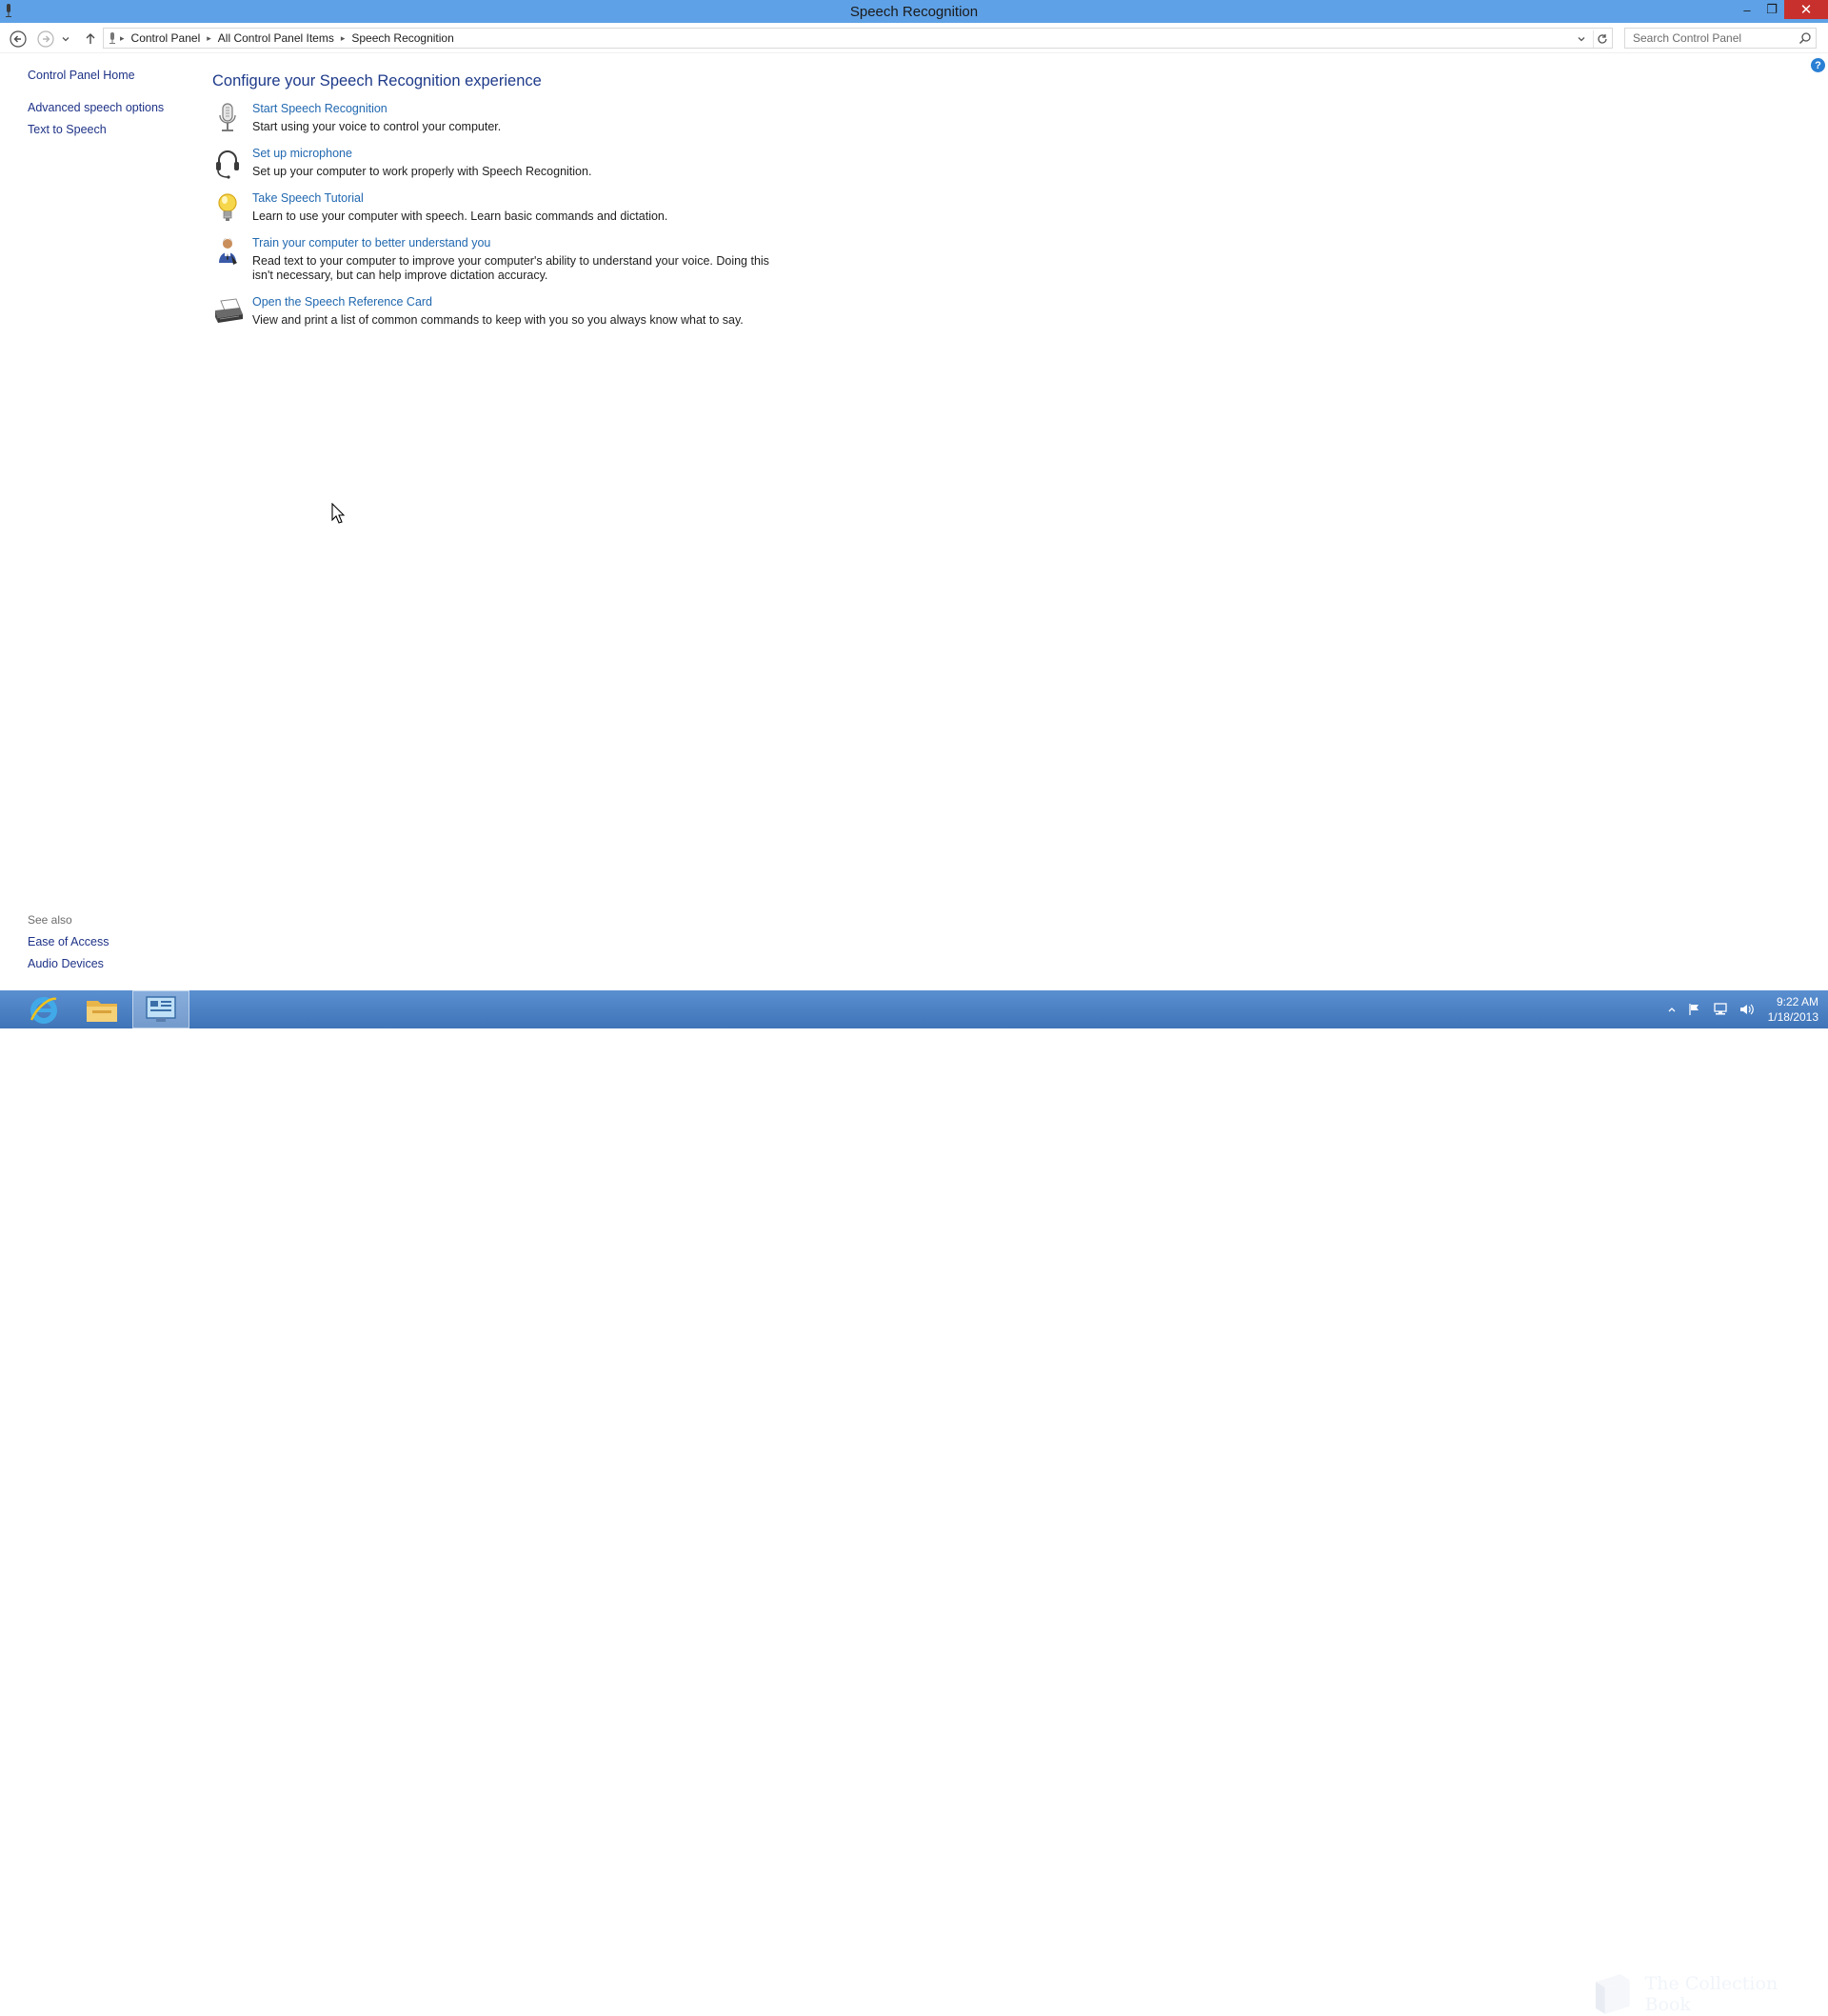  I want to click on set-up-microphone-link: Set up microphone, so click(518, 153).